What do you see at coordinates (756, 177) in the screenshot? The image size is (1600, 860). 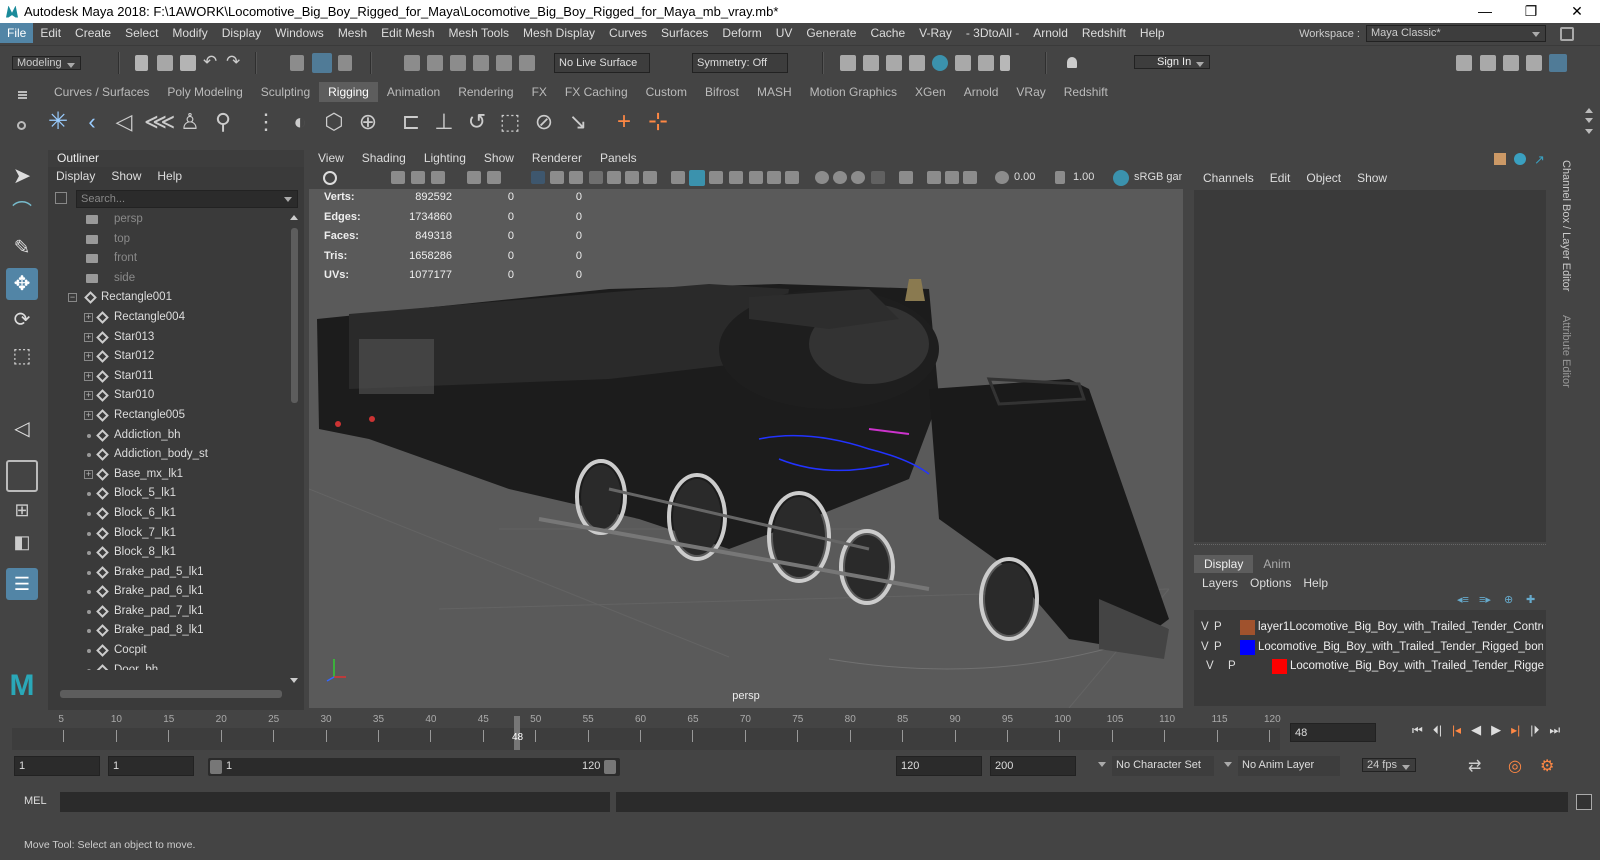 I see `xray-icon` at bounding box center [756, 177].